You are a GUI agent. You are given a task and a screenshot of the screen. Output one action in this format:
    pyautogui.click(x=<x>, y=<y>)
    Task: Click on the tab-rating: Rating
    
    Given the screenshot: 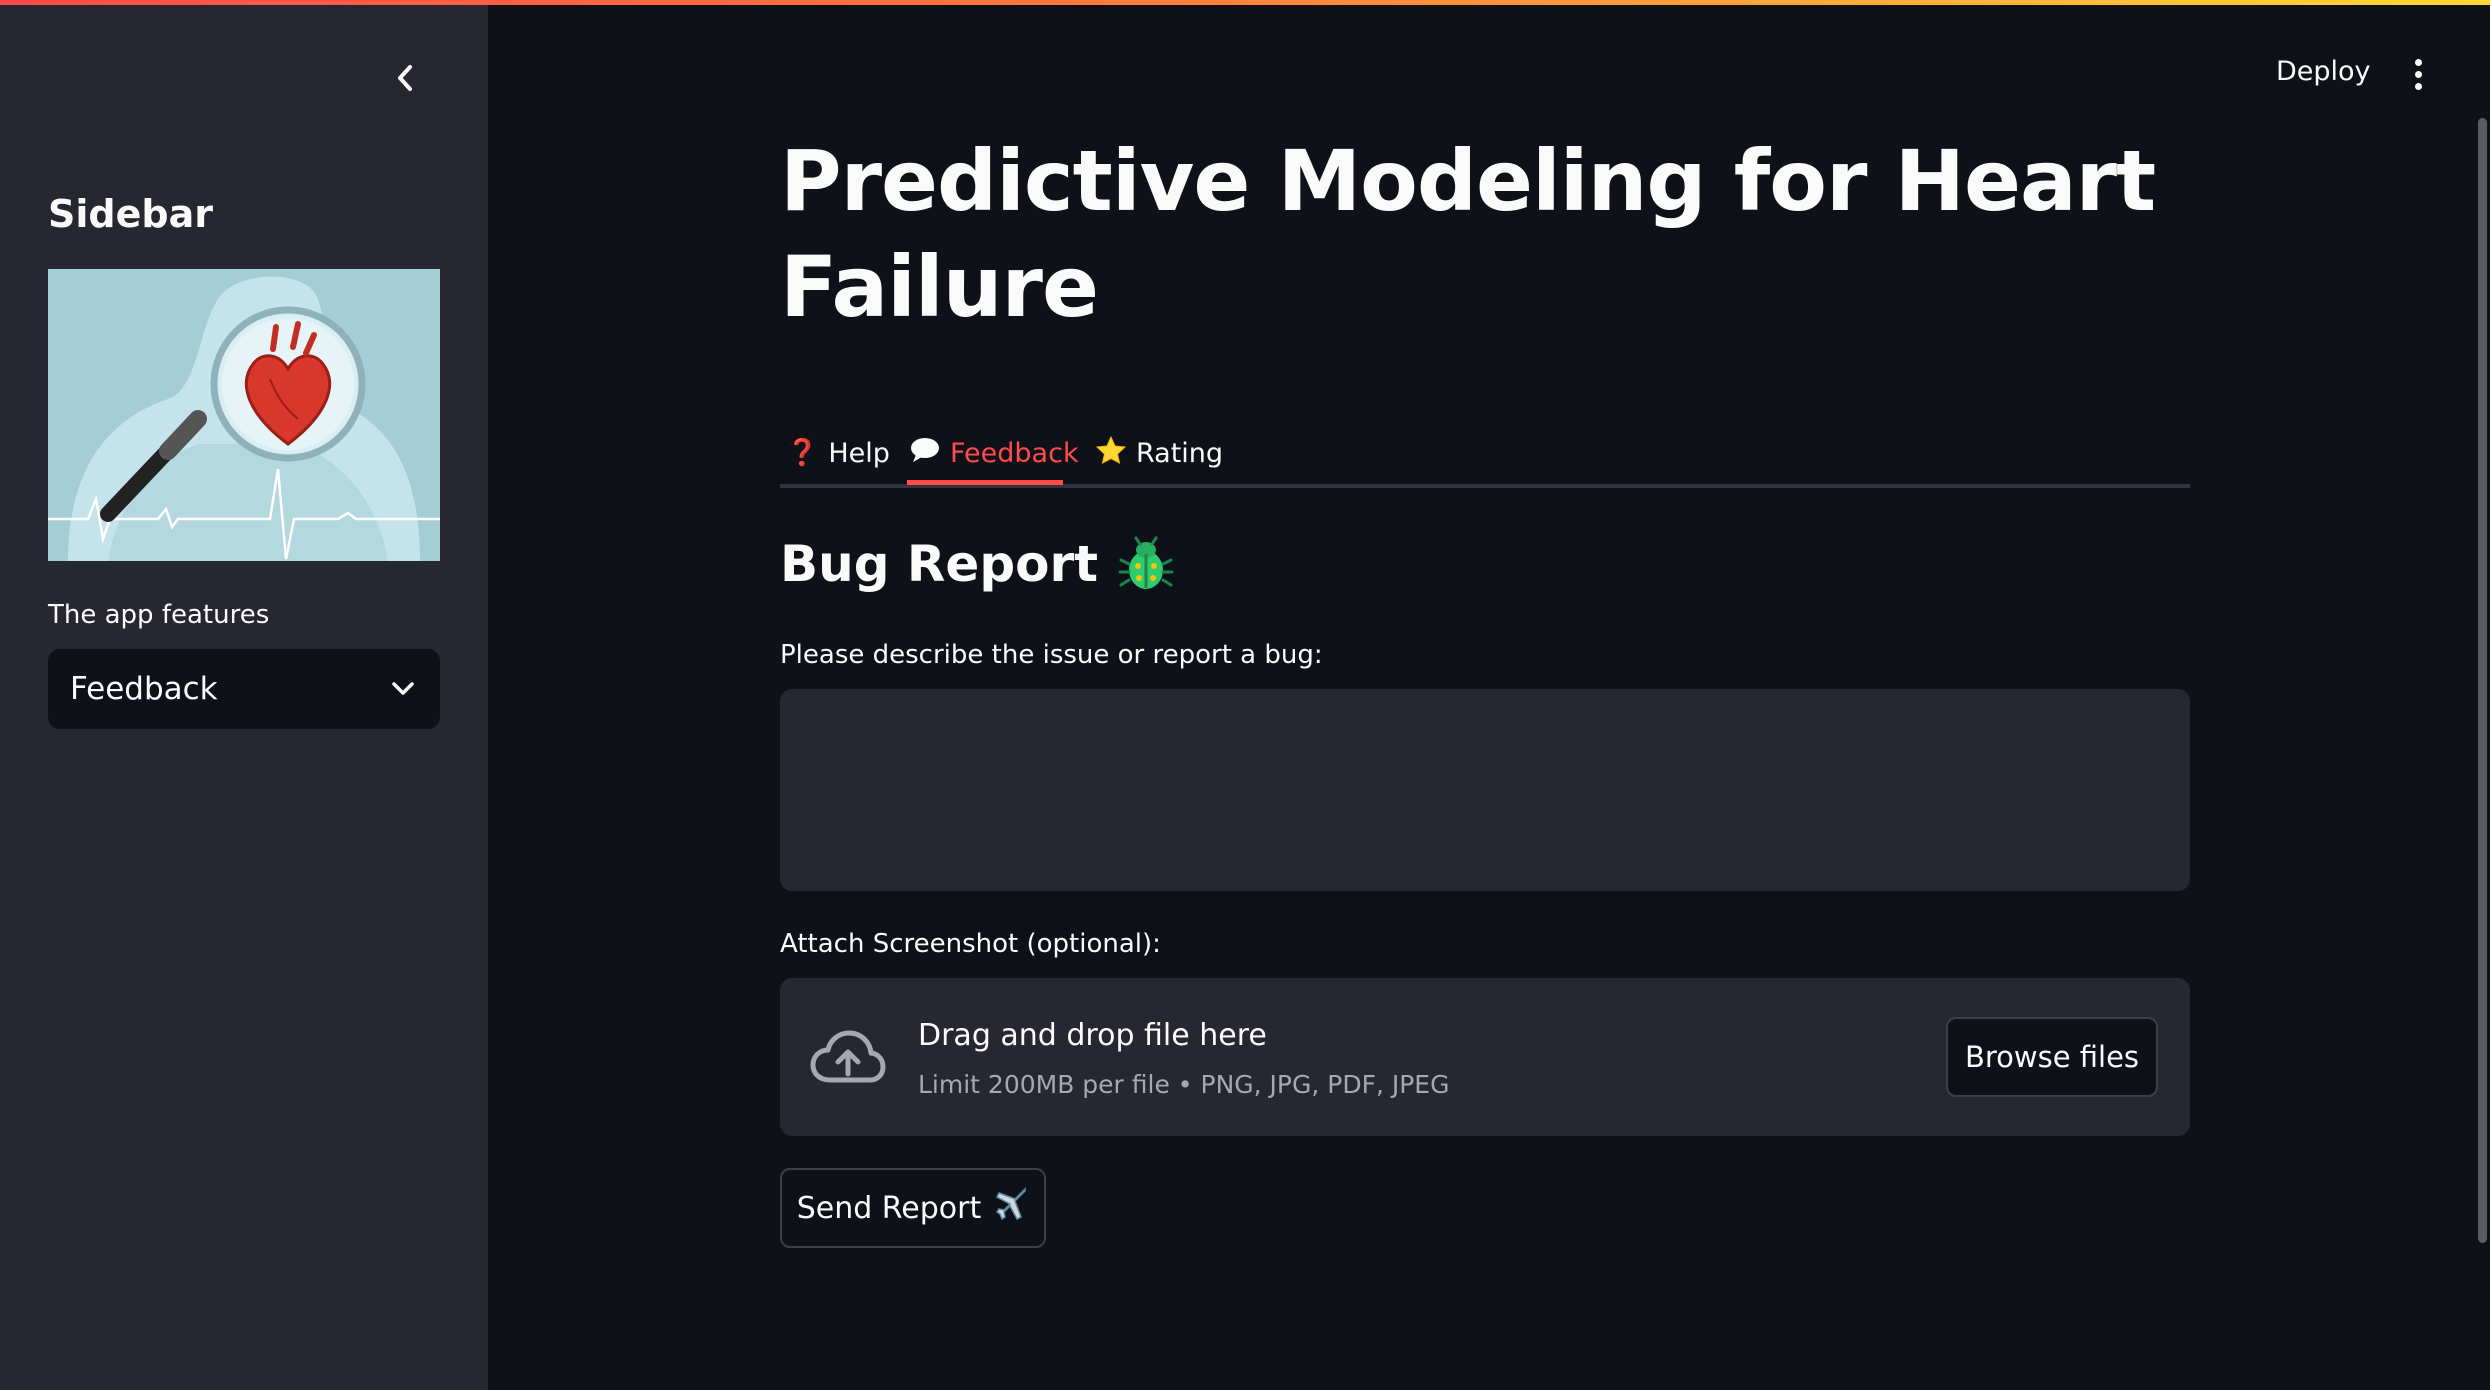 What is the action you would take?
    pyautogui.click(x=1159, y=453)
    